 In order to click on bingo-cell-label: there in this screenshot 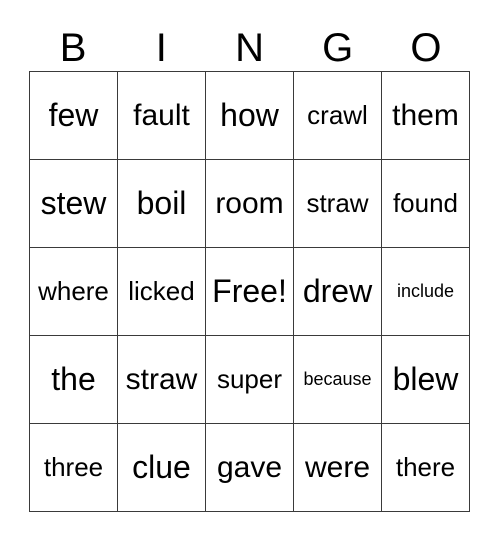, I will do `click(425, 466)`.